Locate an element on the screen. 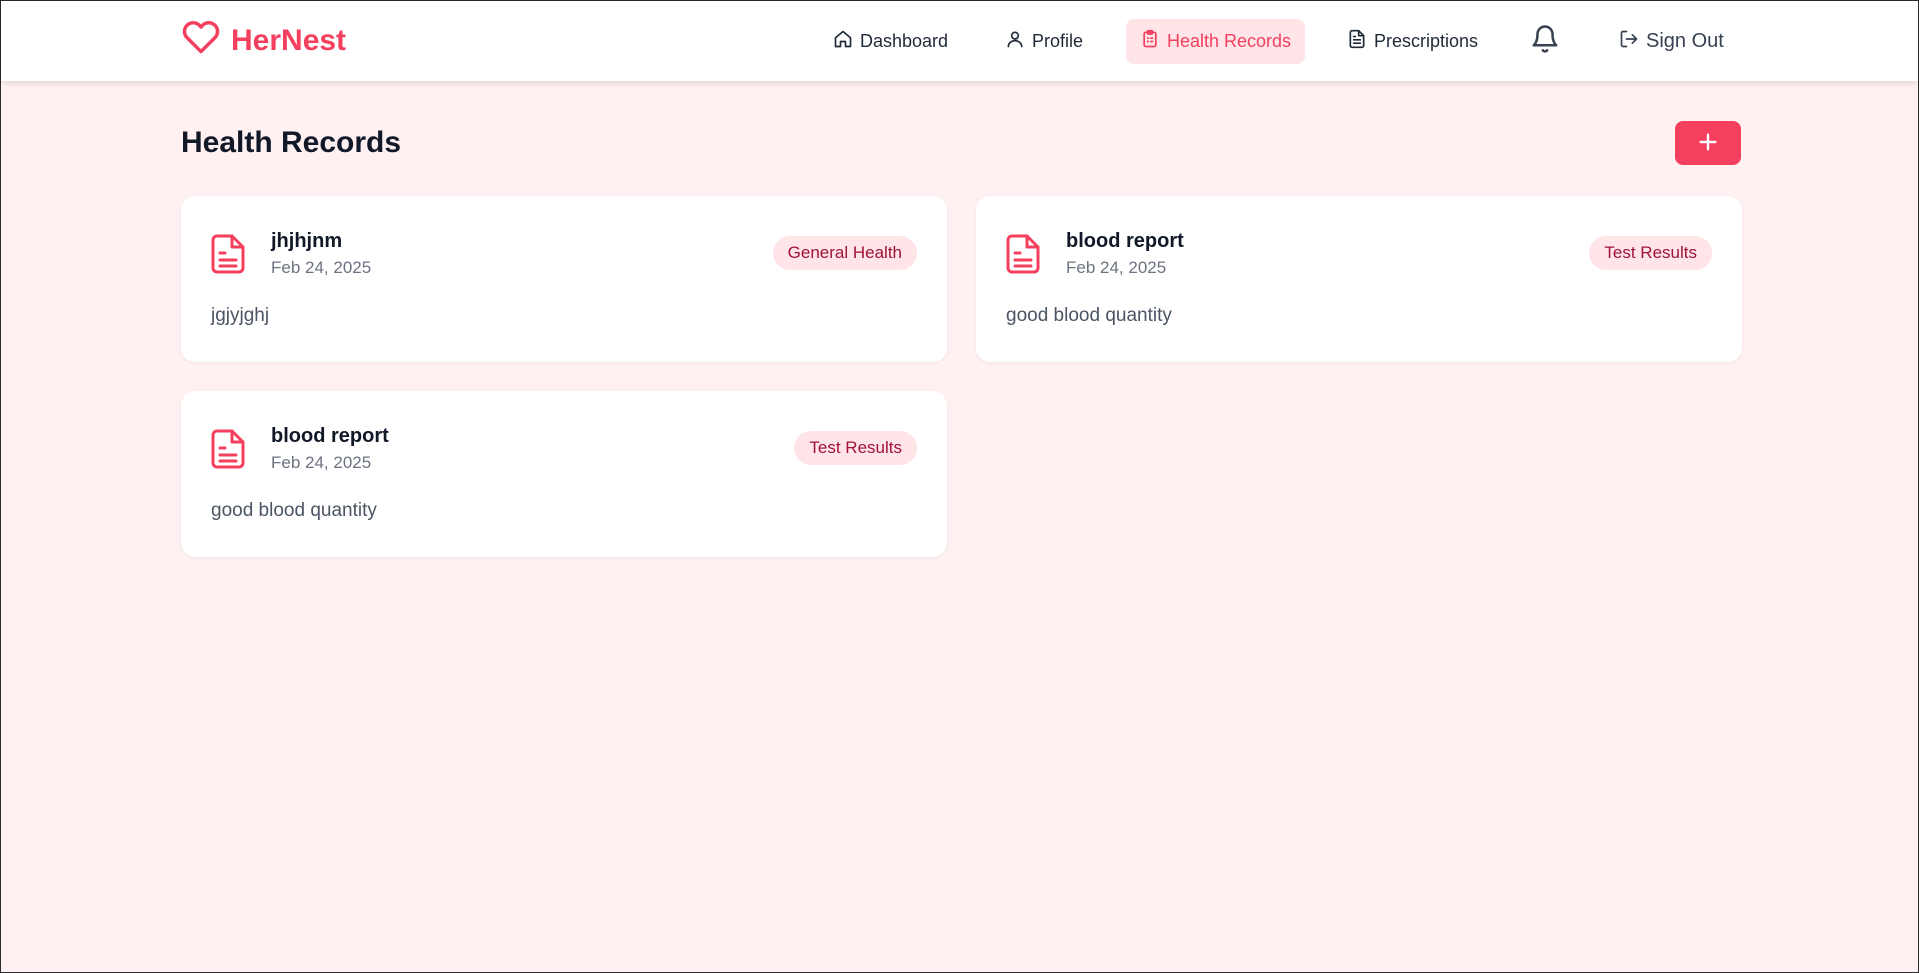 Image resolution: width=1919 pixels, height=973 pixels. nav-item-label: Profile is located at coordinates (1058, 41).